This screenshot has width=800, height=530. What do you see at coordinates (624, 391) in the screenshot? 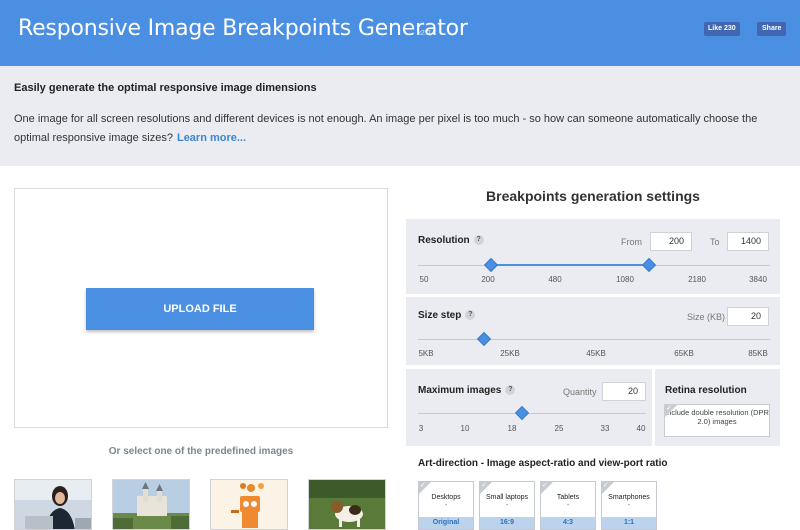
I see `max-images-input: 20` at bounding box center [624, 391].